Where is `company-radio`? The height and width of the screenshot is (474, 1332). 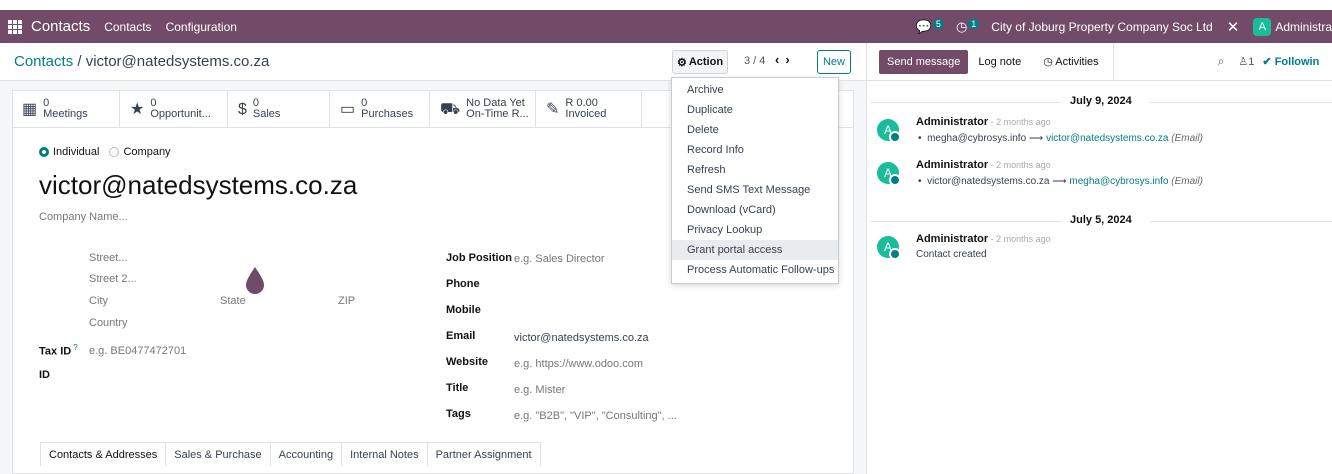 company-radio is located at coordinates (114, 152).